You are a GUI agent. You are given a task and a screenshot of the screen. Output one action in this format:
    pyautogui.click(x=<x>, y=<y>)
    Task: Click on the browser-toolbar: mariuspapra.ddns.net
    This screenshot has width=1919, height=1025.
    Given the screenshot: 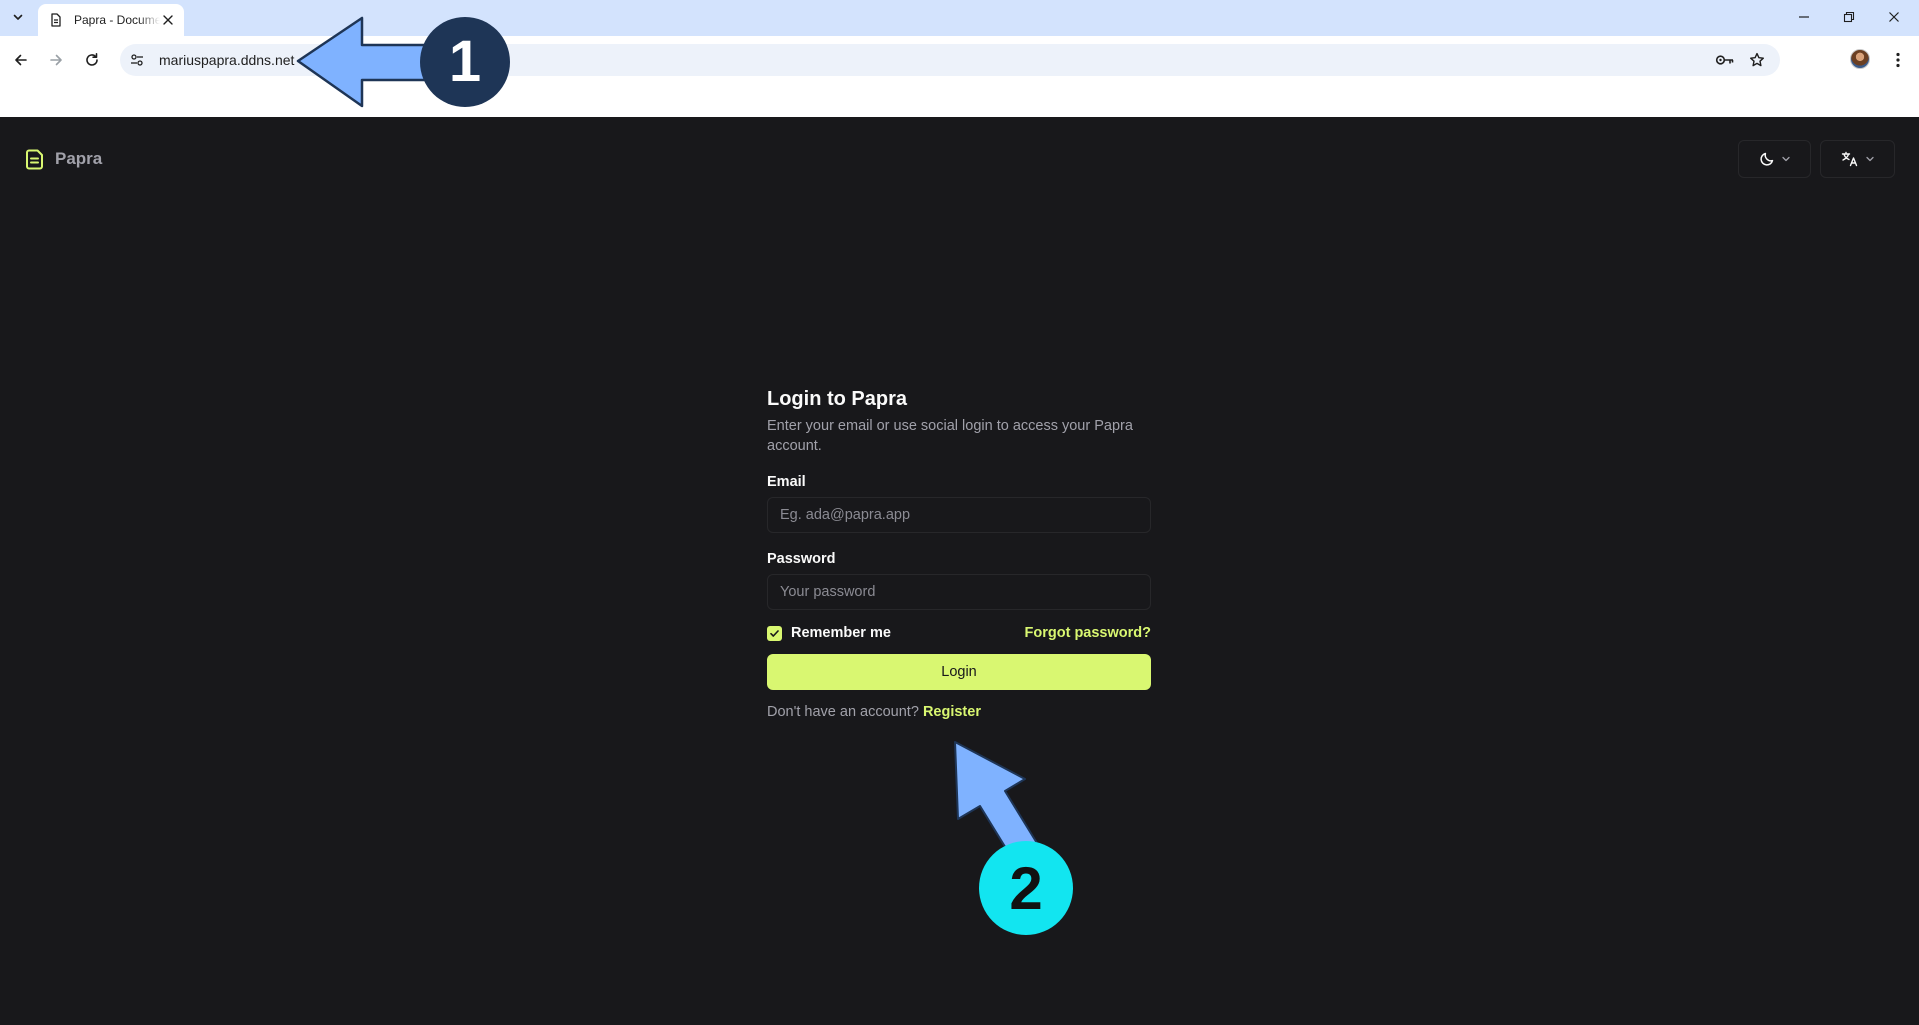 What is the action you would take?
    pyautogui.click(x=959, y=76)
    